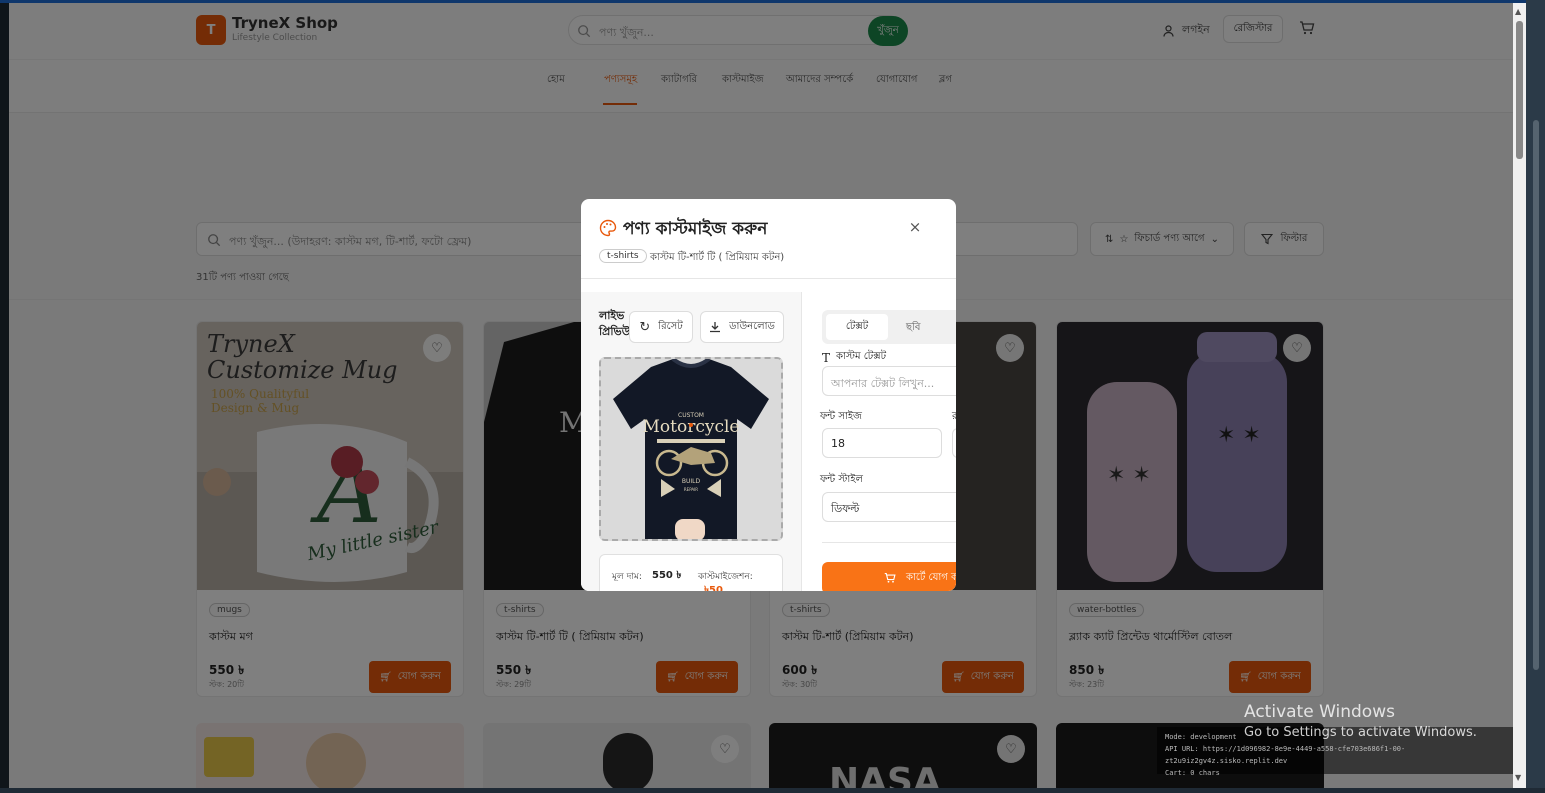 The image size is (1545, 793). Describe the element at coordinates (1319, 712) in the screenshot. I see `activate-windows-title: Activate Windows` at that location.